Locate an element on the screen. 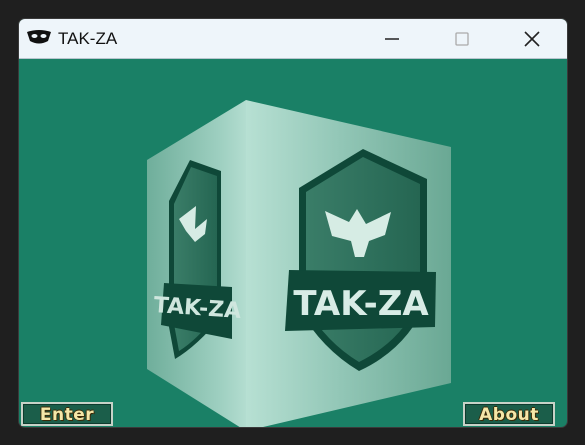 This screenshot has width=585, height=445. enter-button: Enter is located at coordinates (67, 414).